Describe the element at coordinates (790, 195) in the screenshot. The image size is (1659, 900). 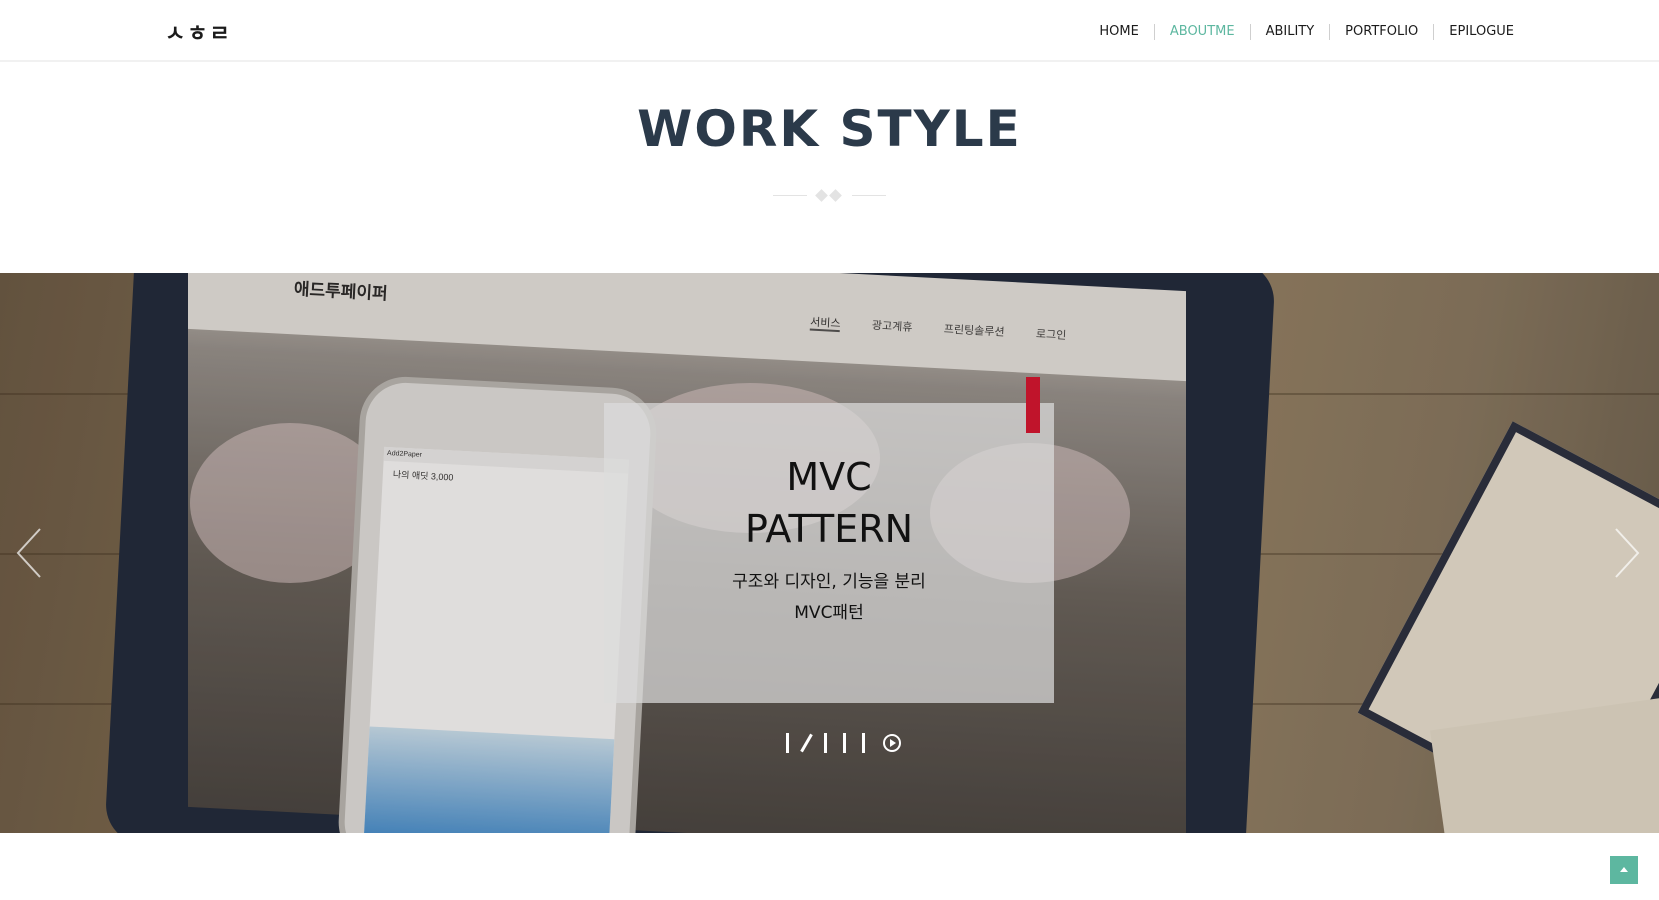
I see `divider-line-left` at that location.